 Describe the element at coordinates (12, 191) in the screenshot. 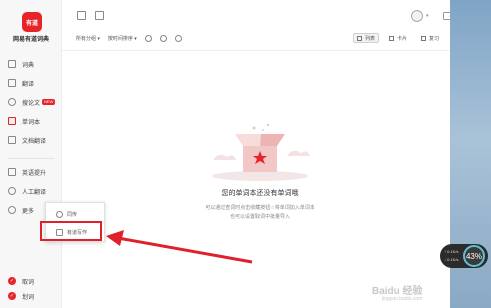

I see `person-icon` at that location.